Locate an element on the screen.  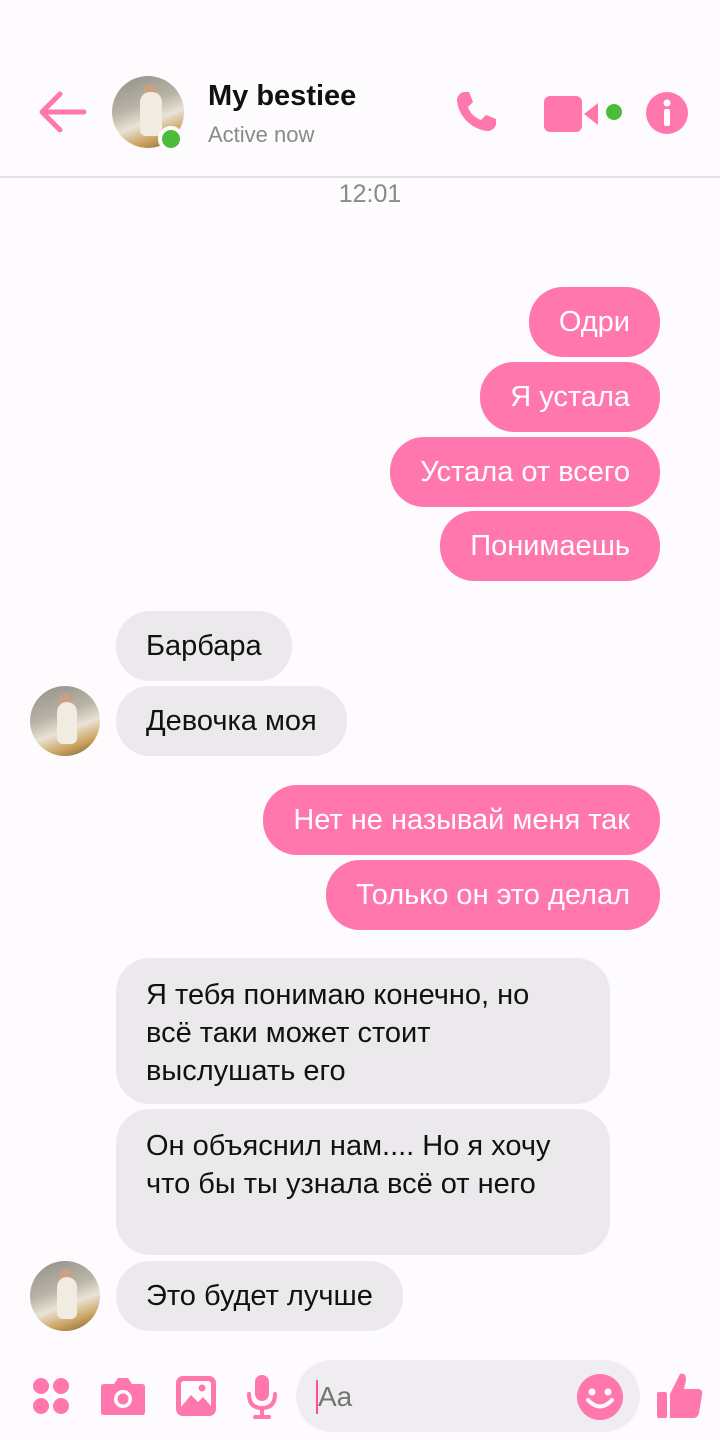
message-outgoing: Понимаешь is located at coordinates (550, 546).